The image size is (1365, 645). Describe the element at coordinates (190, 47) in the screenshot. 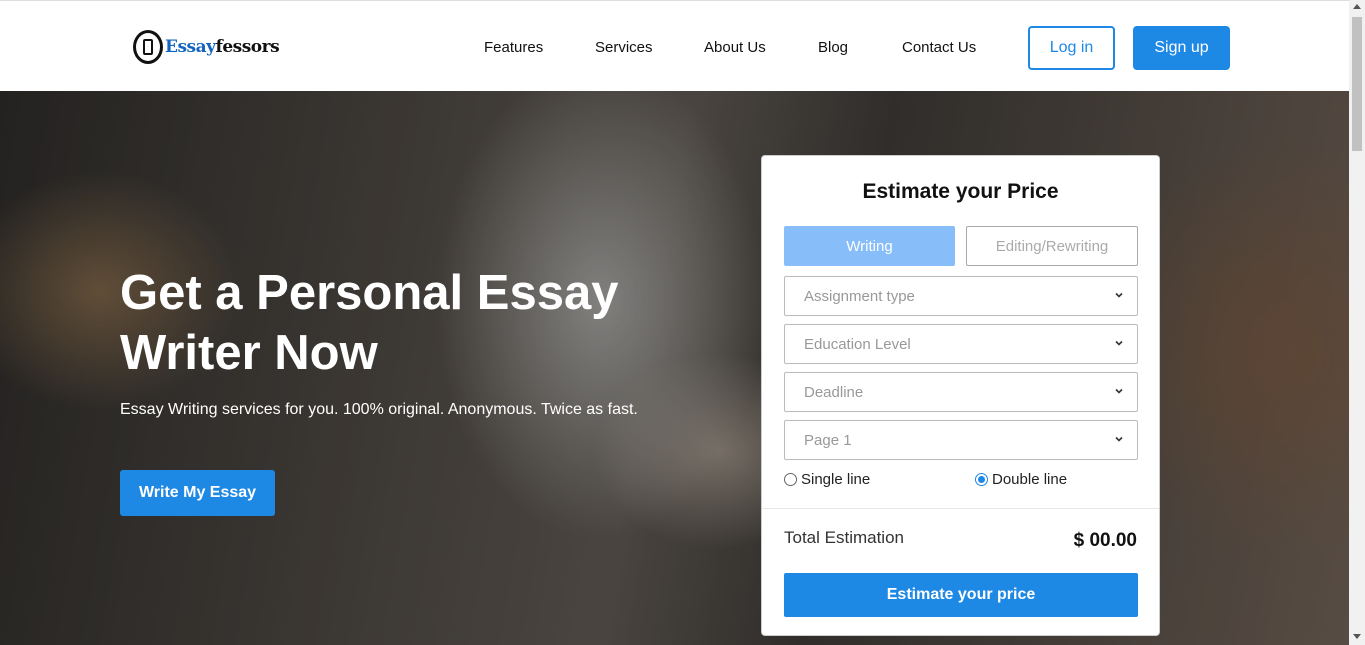

I see `logo-text-part1: Essay` at that location.